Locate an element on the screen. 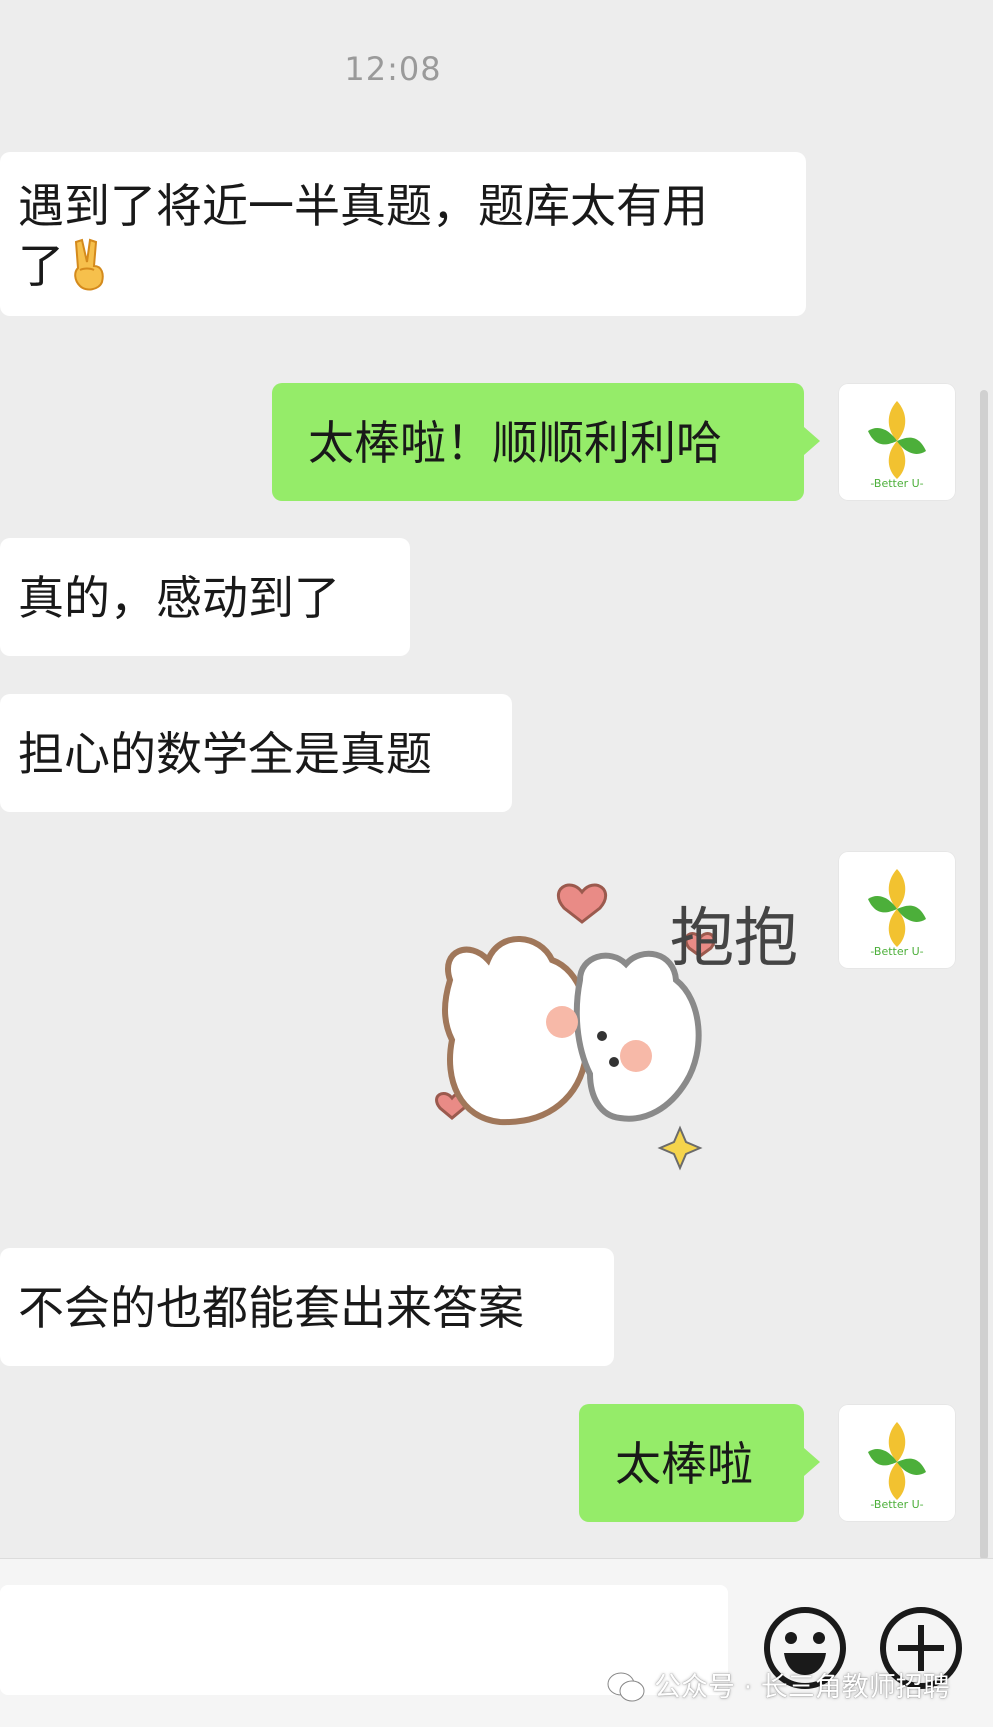 This screenshot has height=1727, width=993. message-bubble-incoming: 不会的也都能套出来答案 is located at coordinates (307, 1307).